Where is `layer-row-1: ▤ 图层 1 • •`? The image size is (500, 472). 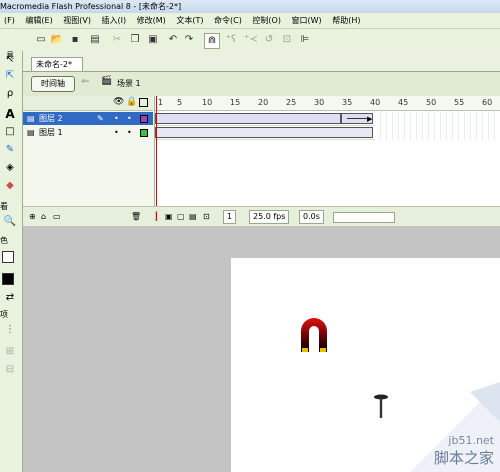 layer-row-1: ▤ 图层 1 • • is located at coordinates (88, 132).